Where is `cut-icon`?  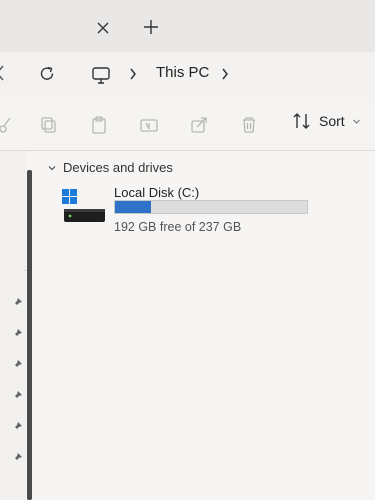 cut-icon is located at coordinates (6, 125).